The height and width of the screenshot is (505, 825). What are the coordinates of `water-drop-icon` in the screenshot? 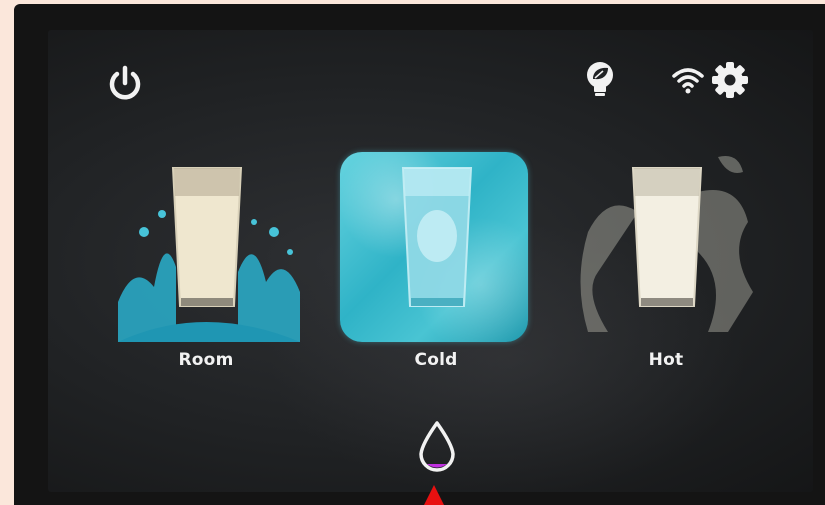 It's located at (437, 447).